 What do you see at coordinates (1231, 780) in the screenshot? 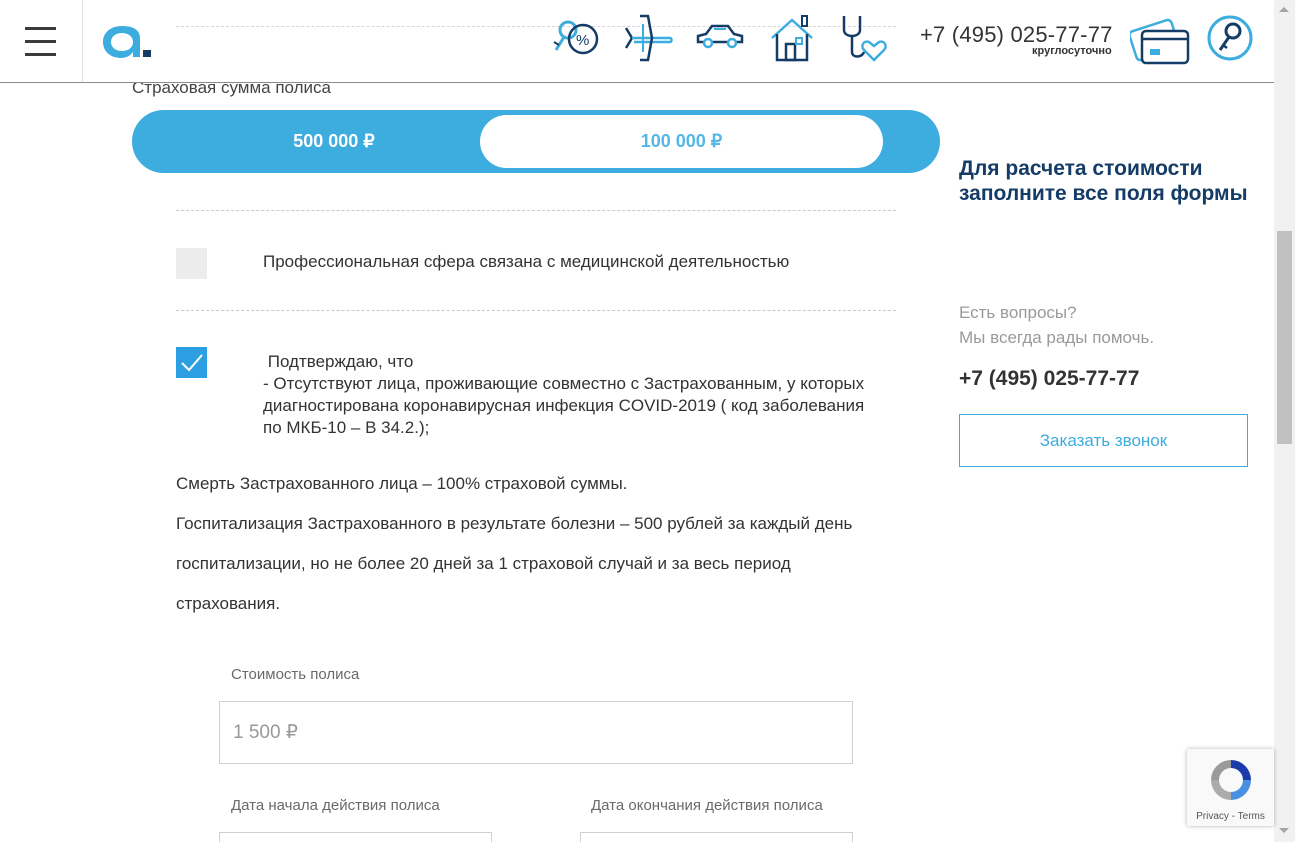
I see `recaptcha-icon` at bounding box center [1231, 780].